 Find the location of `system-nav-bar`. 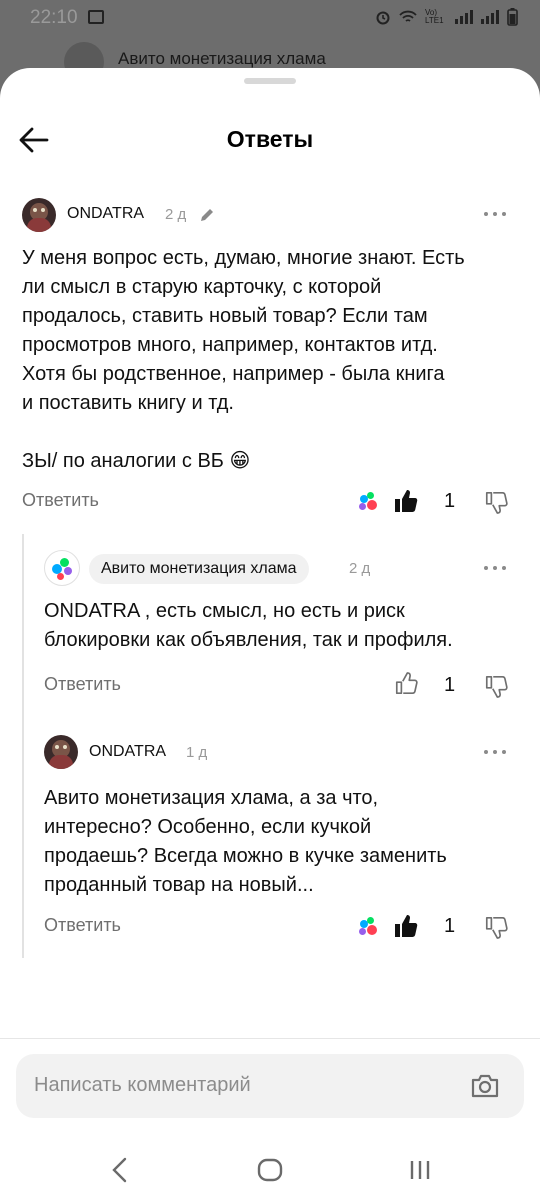

system-nav-bar is located at coordinates (270, 1171).